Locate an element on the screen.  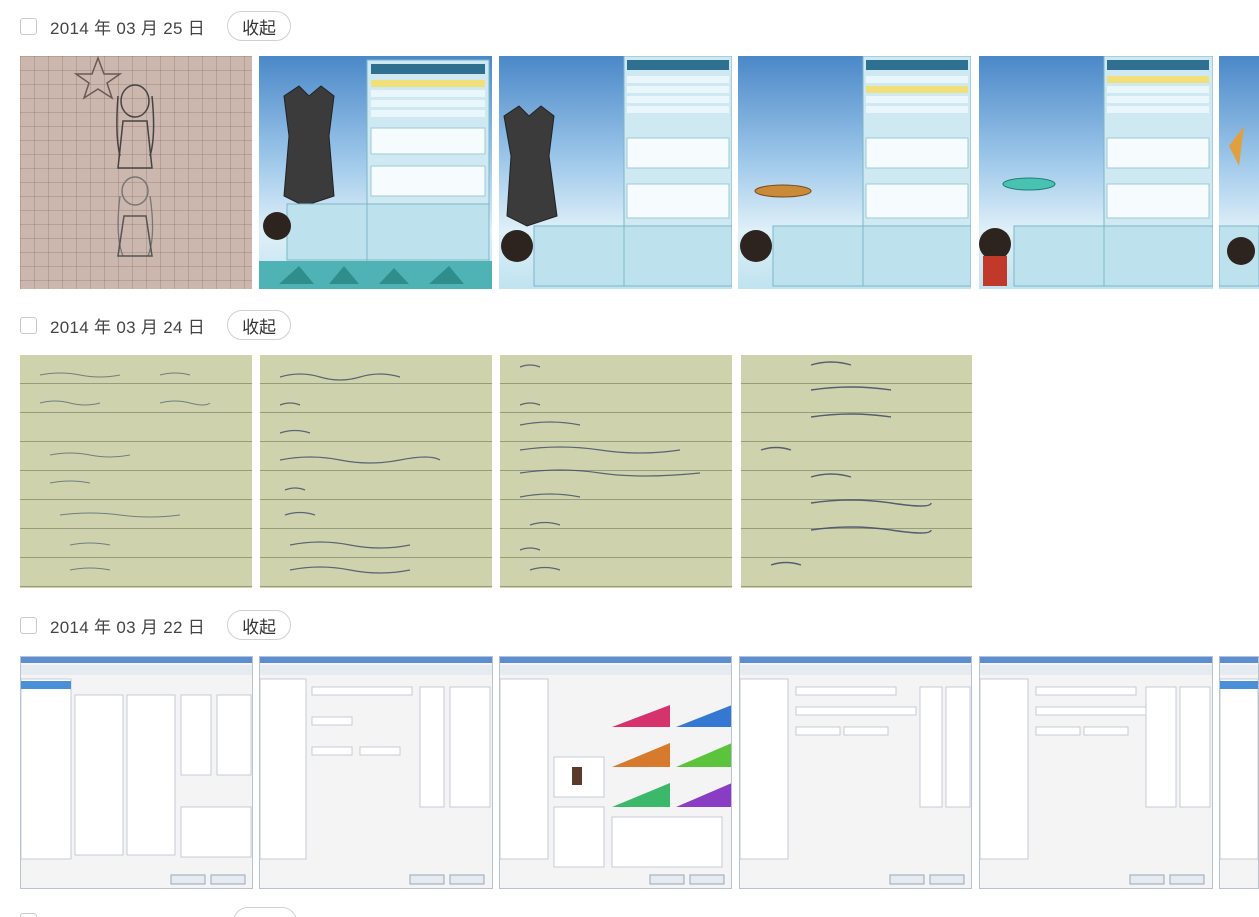
date-header: 2014 年 03 月 22 日 收起 is located at coordinates (156, 625).